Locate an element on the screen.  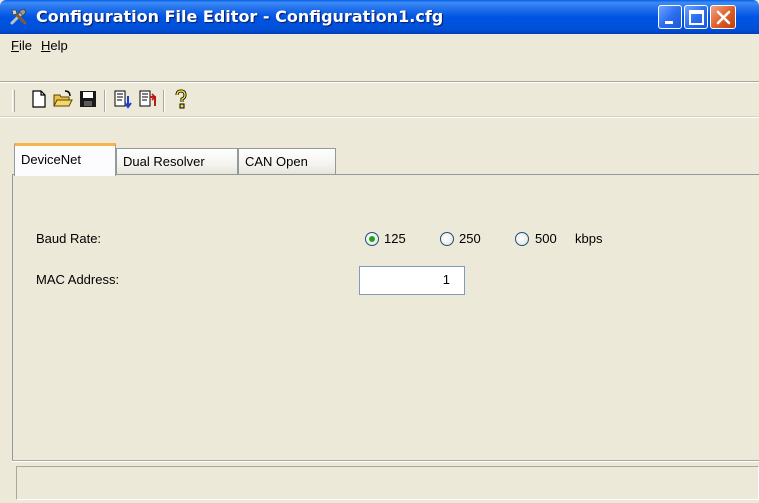
export-button is located at coordinates (147, 99).